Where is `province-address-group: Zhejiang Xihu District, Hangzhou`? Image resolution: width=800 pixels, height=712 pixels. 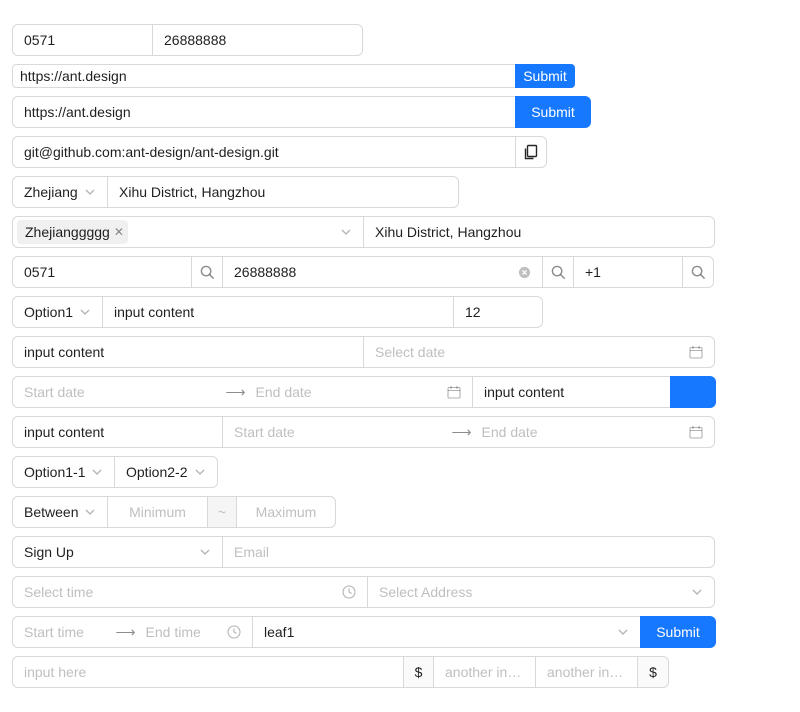 province-address-group: Zhejiang Xihu District, Hangzhou is located at coordinates (235, 192).